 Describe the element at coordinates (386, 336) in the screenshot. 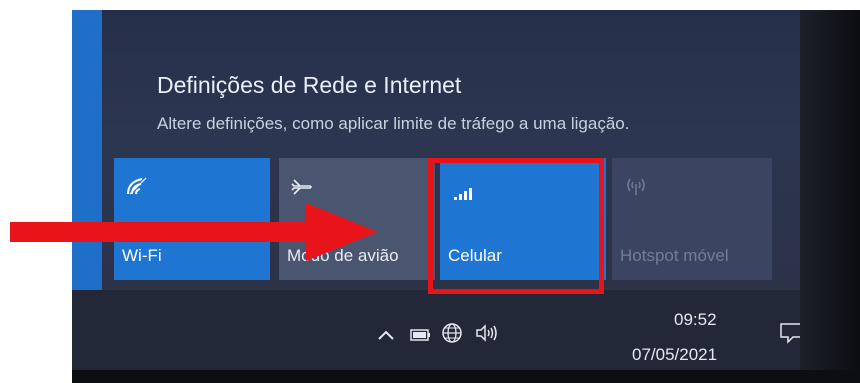

I see `chevron-up-icon` at that location.